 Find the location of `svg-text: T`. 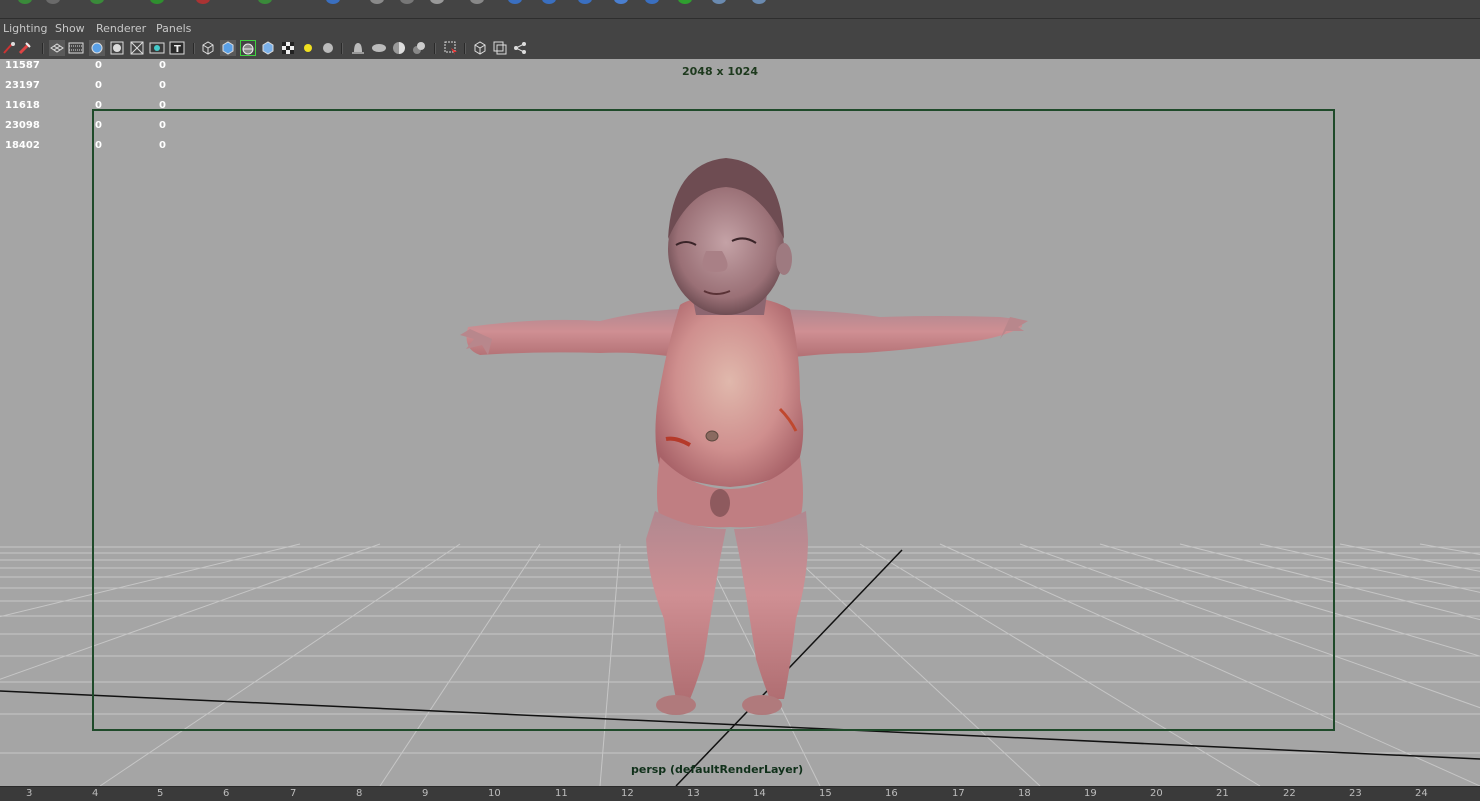

svg-text: T is located at coordinates (177, 49).